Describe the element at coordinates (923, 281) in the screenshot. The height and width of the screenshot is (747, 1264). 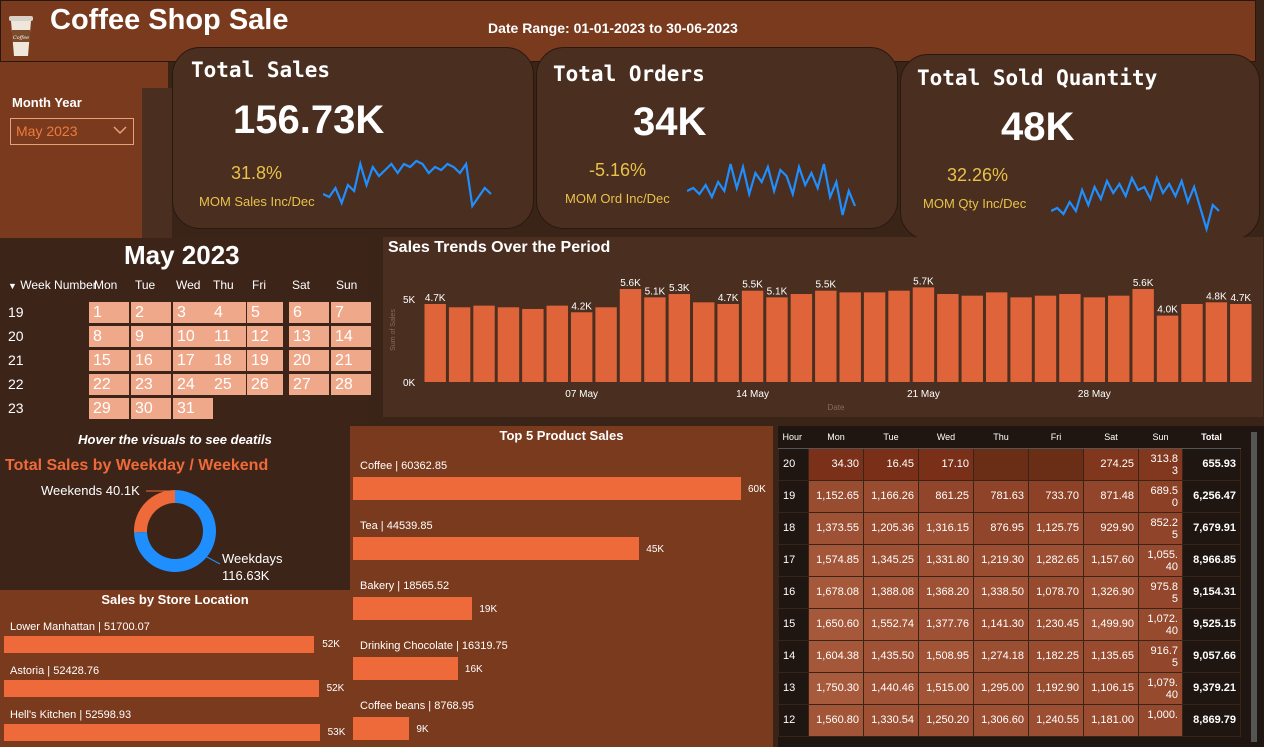
I see `trend-bar-label: 5.7K` at that location.